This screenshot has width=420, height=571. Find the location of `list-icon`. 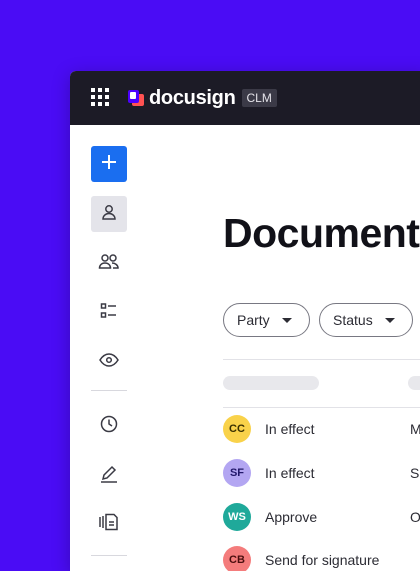

list-icon is located at coordinates (109, 313).